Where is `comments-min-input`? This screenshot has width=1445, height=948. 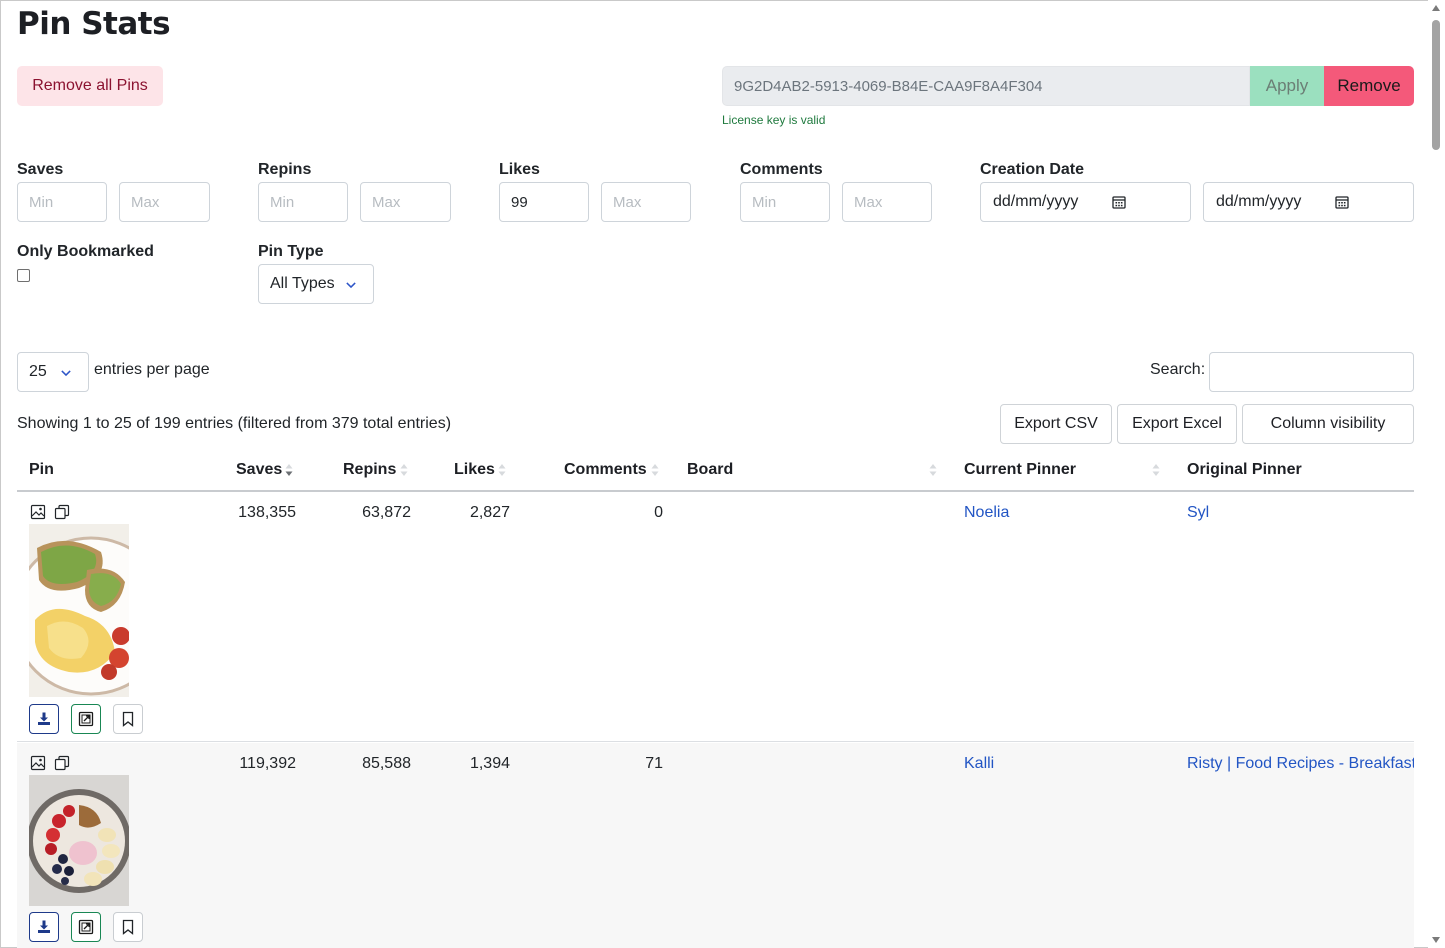 comments-min-input is located at coordinates (785, 202).